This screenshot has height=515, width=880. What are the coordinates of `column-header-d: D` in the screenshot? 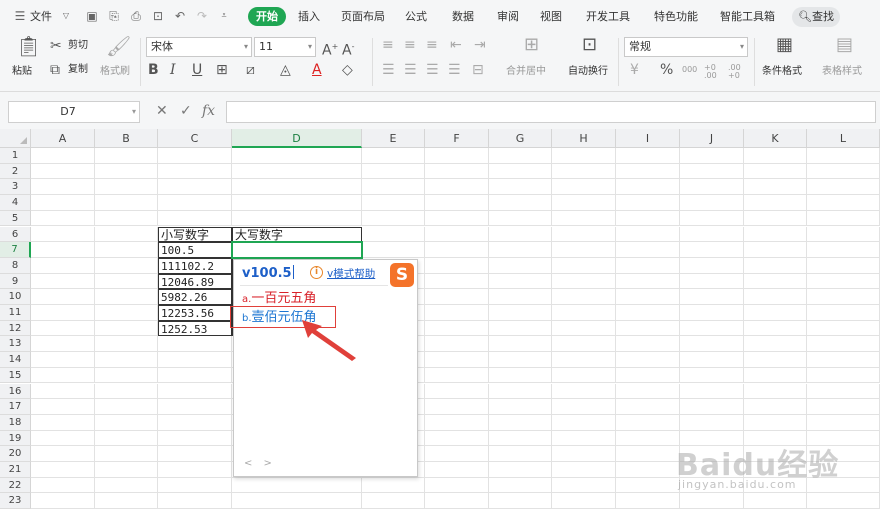 It's located at (297, 138).